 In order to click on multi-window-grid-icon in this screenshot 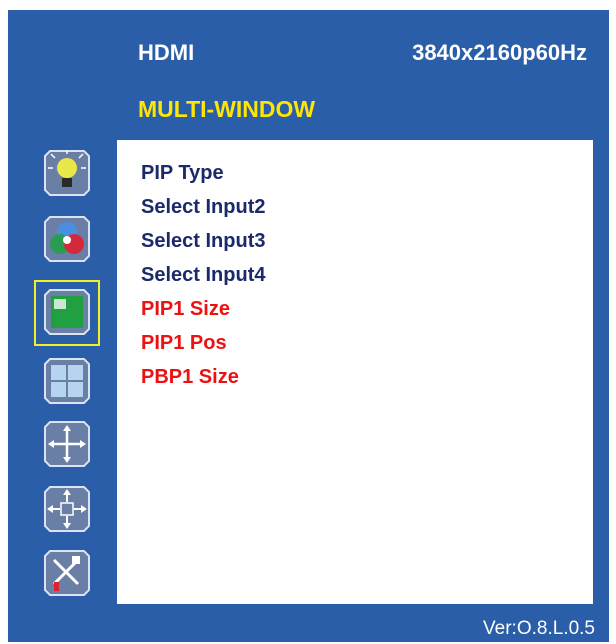, I will do `click(67, 381)`.